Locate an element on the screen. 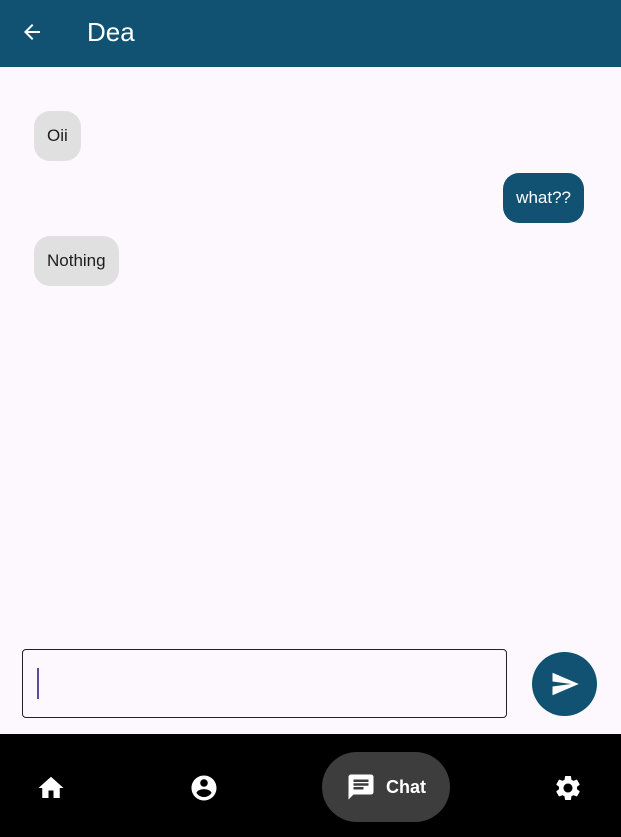 The width and height of the screenshot is (621, 837). nav-settings-button is located at coordinates (568, 788).